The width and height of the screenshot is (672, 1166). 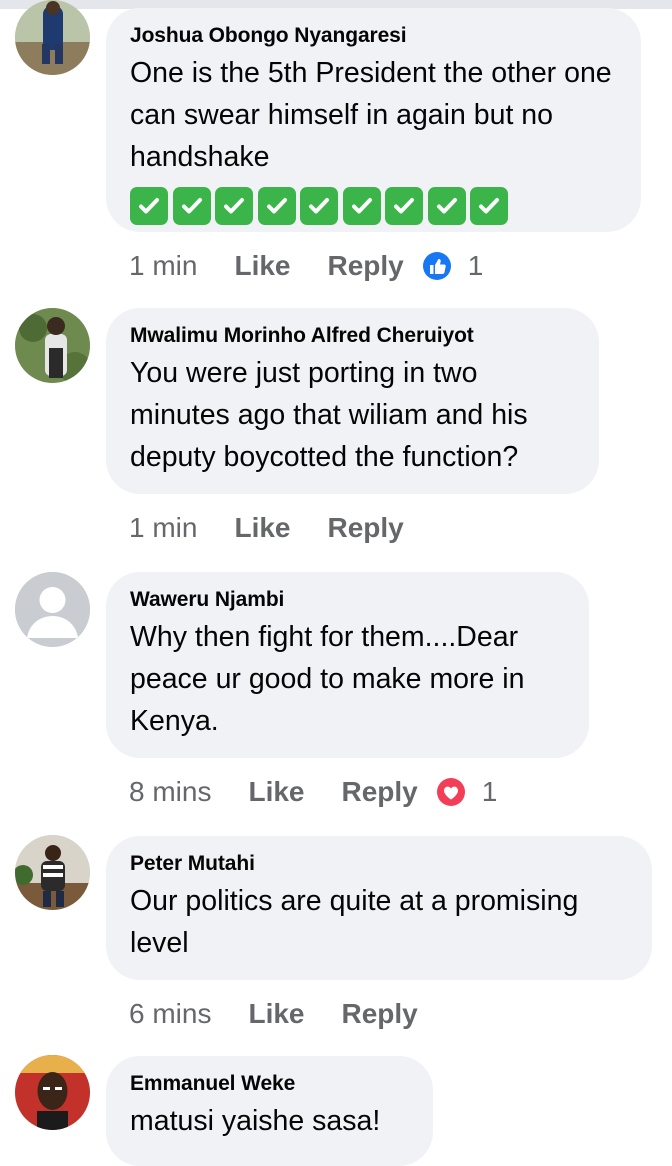 I want to click on love-reaction-icon, so click(x=450, y=792).